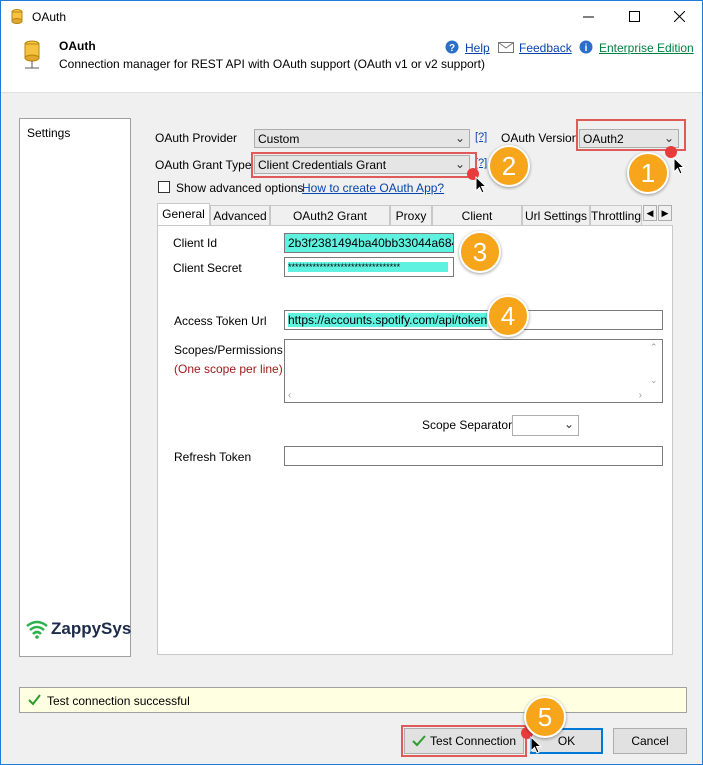 The height and width of the screenshot is (765, 703). I want to click on cancel-button: Cancel, so click(650, 741).